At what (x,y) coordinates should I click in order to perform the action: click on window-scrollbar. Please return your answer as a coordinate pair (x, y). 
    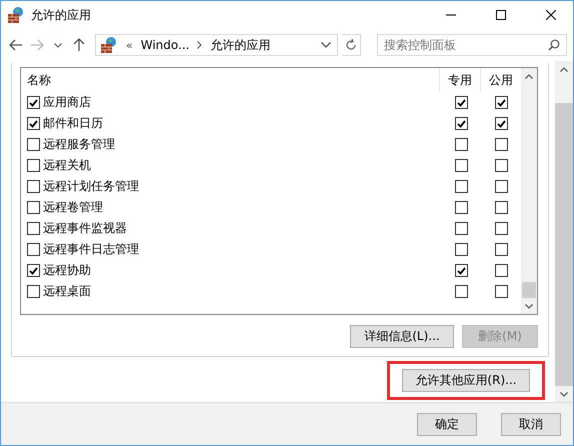
    Looking at the image, I should click on (564, 231).